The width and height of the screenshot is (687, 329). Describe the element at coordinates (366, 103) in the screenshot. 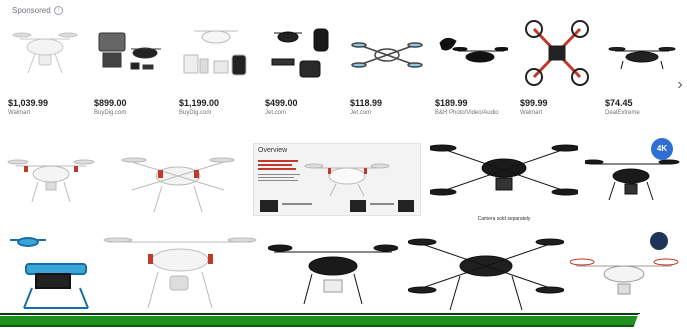

I see `product-price: $118.99` at that location.